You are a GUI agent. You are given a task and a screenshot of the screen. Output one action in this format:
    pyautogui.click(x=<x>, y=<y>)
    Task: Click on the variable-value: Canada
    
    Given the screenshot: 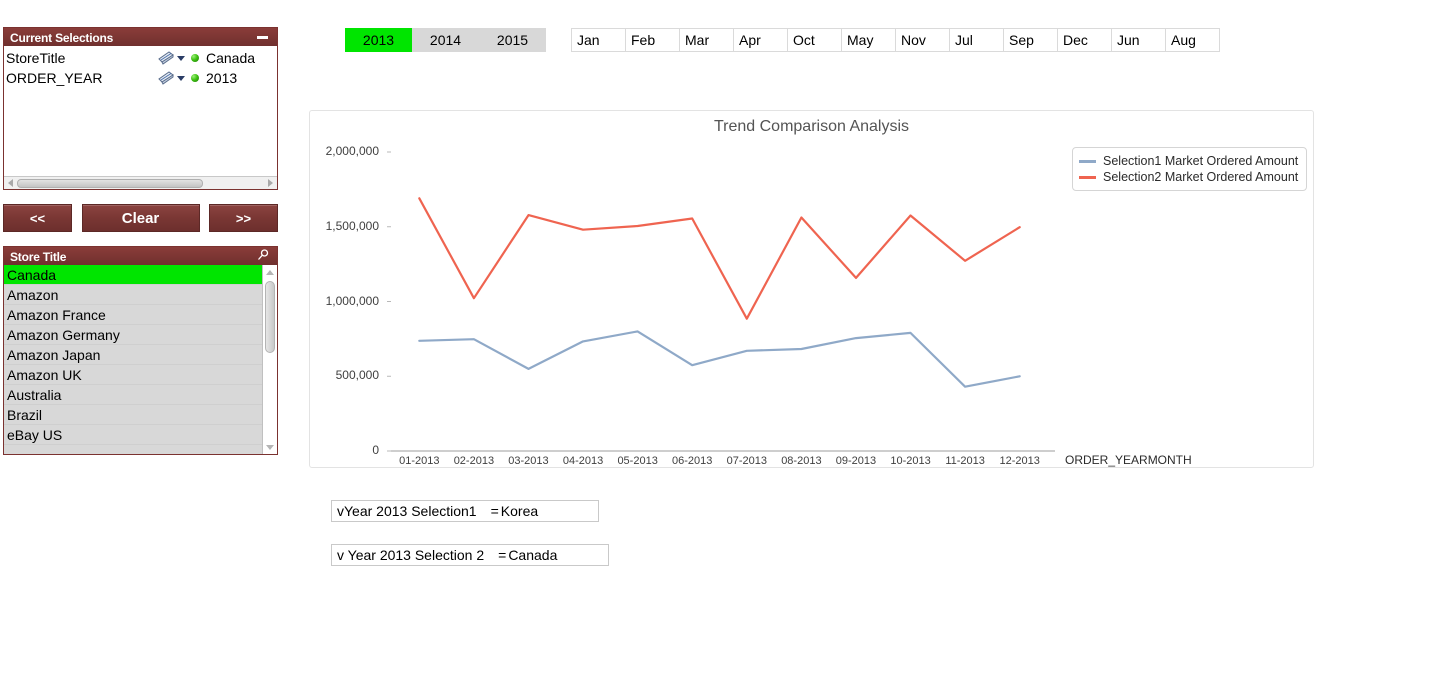 What is the action you would take?
    pyautogui.click(x=533, y=555)
    